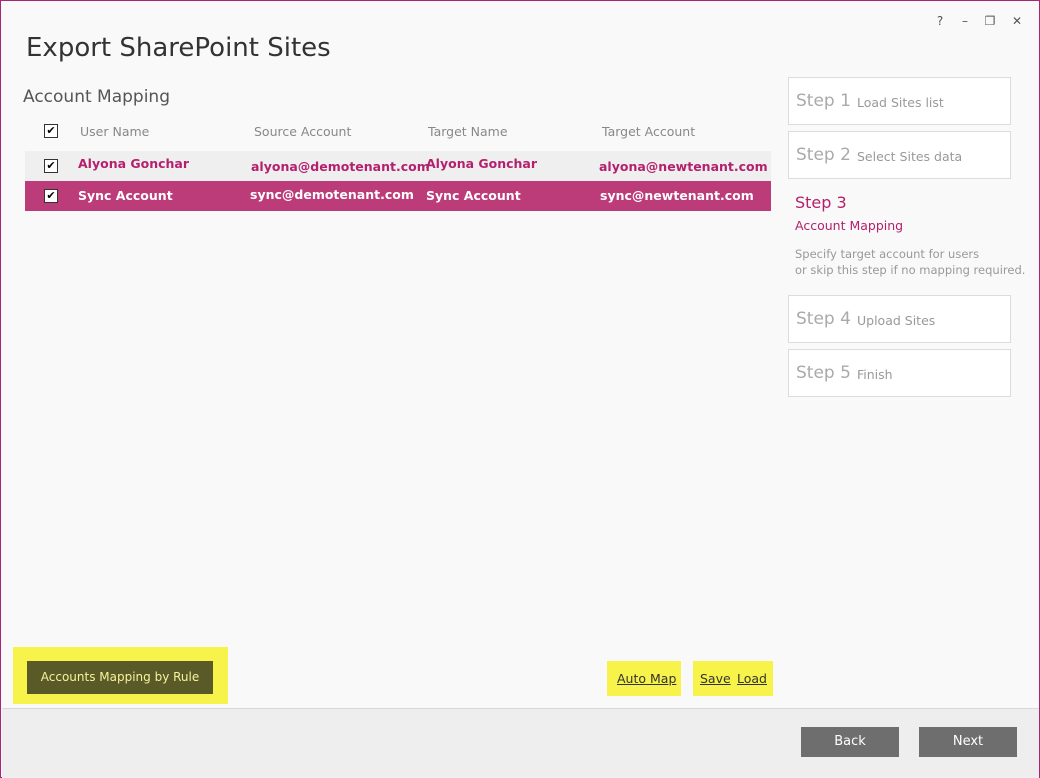 This screenshot has width=1040, height=778. I want to click on step-number: Step 2, so click(823, 155).